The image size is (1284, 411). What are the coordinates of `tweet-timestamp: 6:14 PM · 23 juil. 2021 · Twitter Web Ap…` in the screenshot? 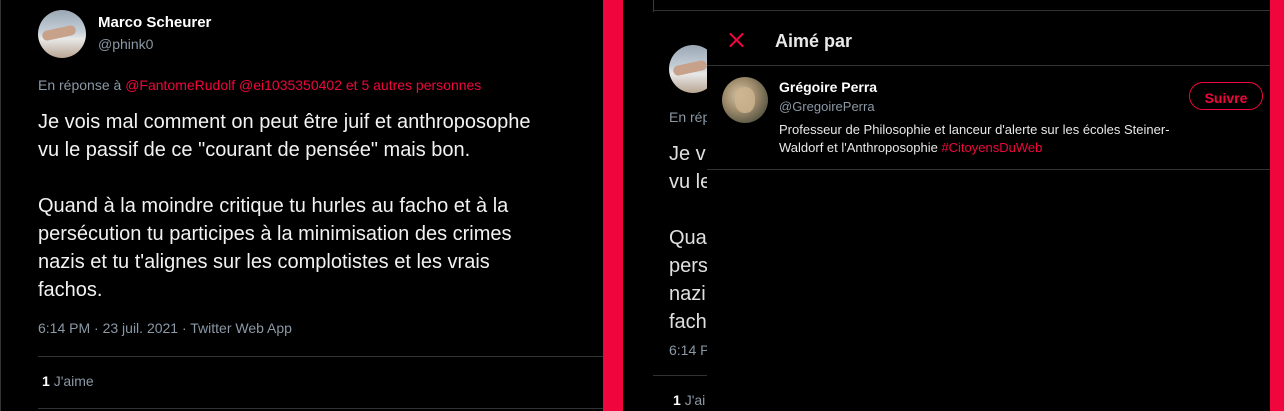 It's located at (165, 328).